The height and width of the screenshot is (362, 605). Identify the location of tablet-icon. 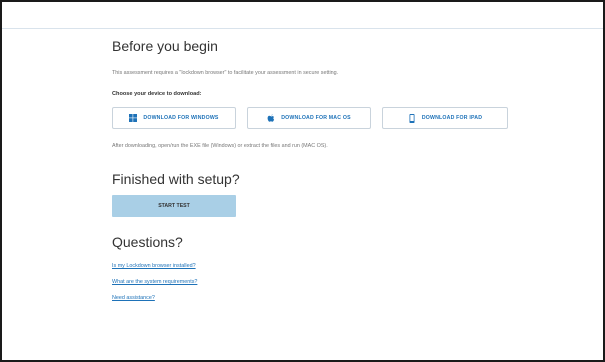
(412, 118).